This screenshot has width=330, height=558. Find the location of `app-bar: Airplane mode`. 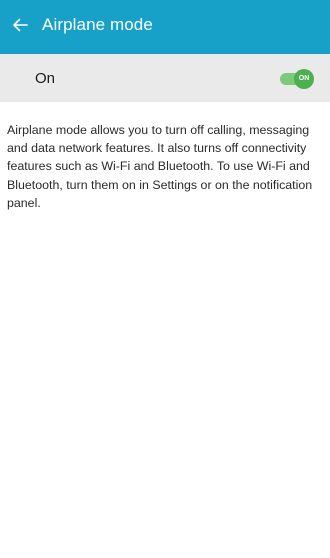

app-bar: Airplane mode is located at coordinates (165, 27).